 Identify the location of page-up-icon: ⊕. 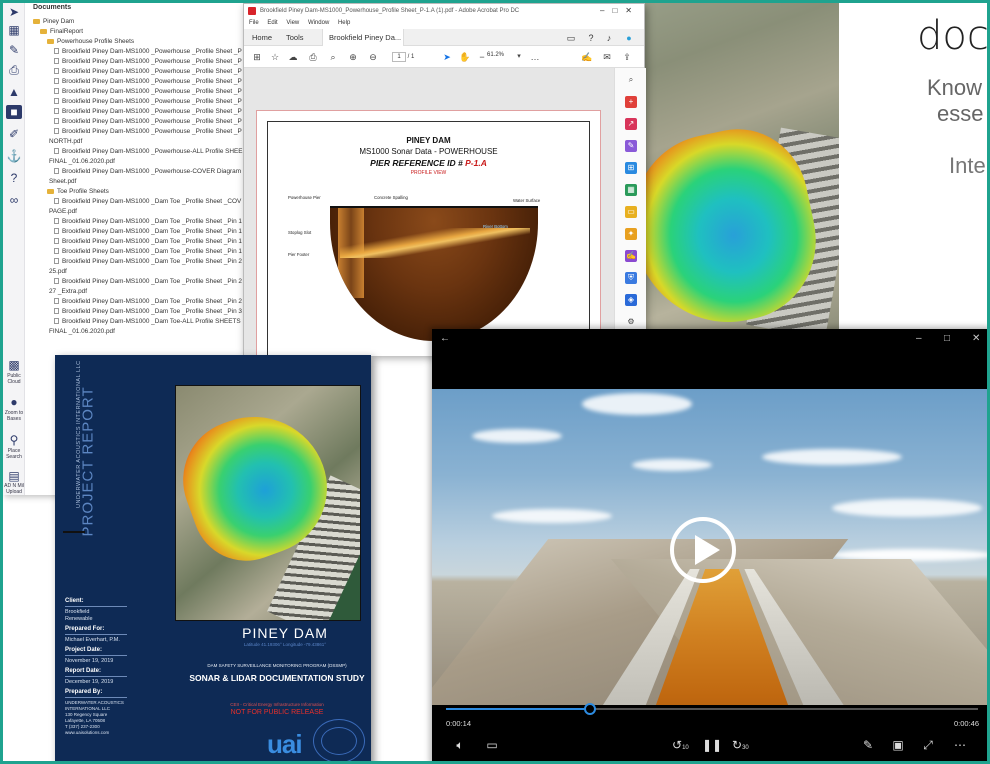
(353, 57).